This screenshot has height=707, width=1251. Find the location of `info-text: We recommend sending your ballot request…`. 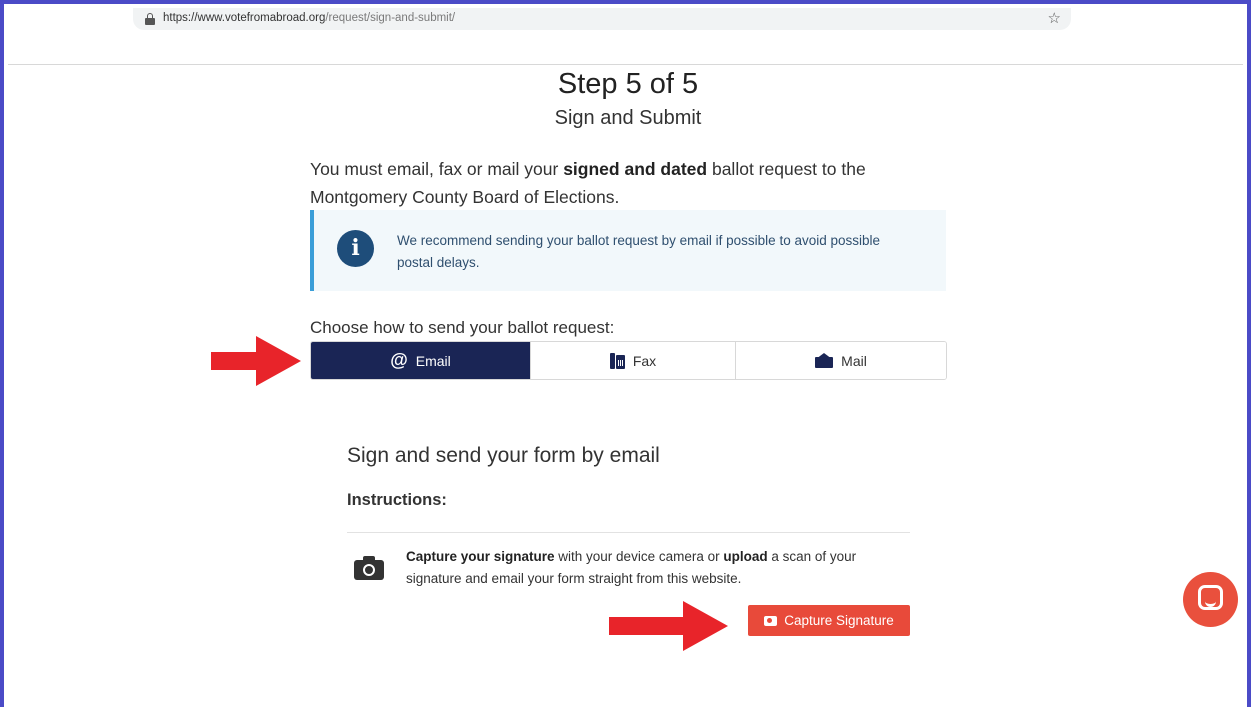

info-text: We recommend sending your ballot request… is located at coordinates (639, 251).